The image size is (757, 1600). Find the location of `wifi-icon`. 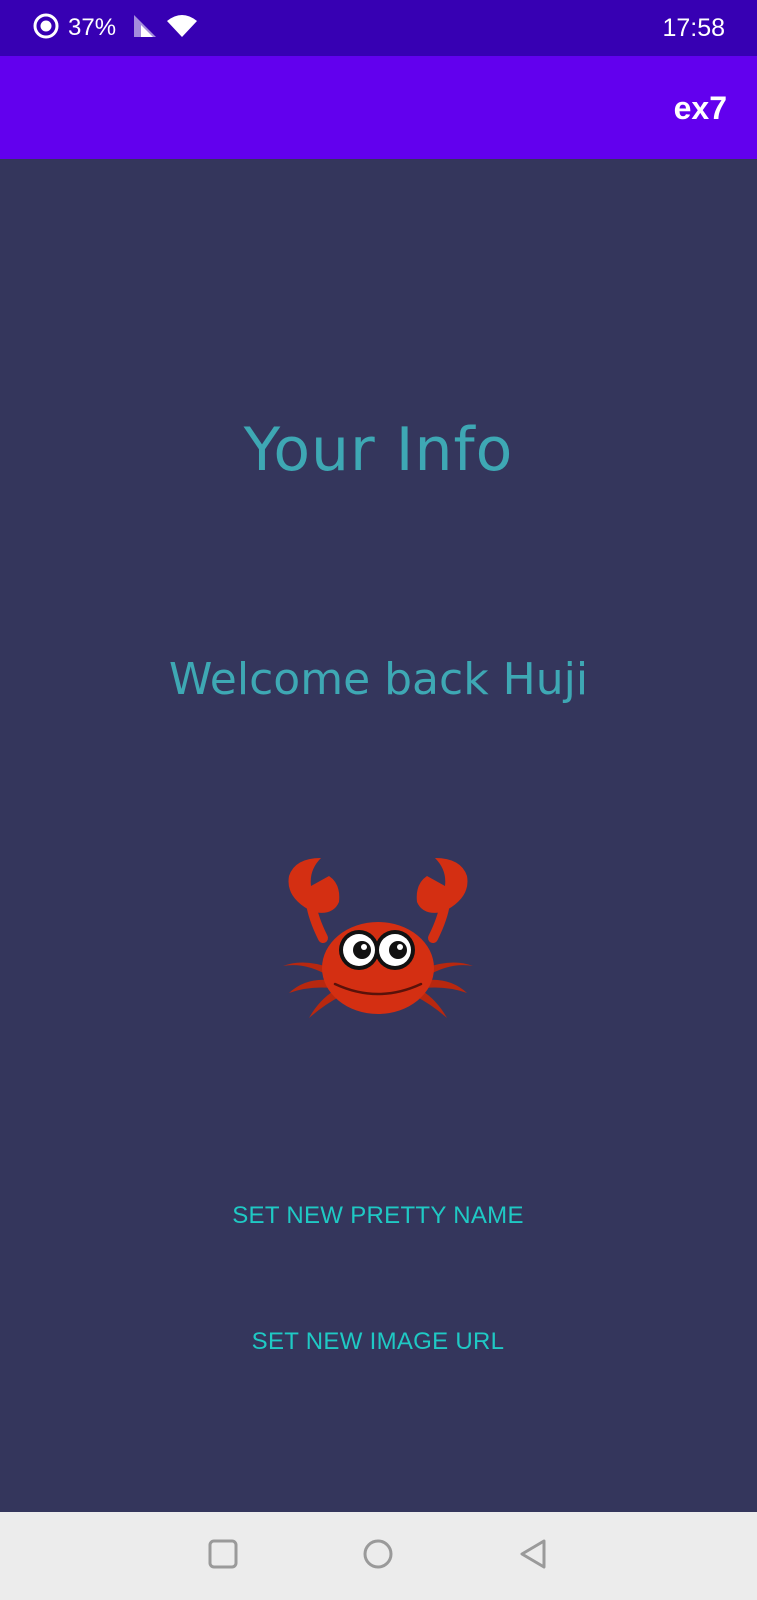

wifi-icon is located at coordinates (182, 28).